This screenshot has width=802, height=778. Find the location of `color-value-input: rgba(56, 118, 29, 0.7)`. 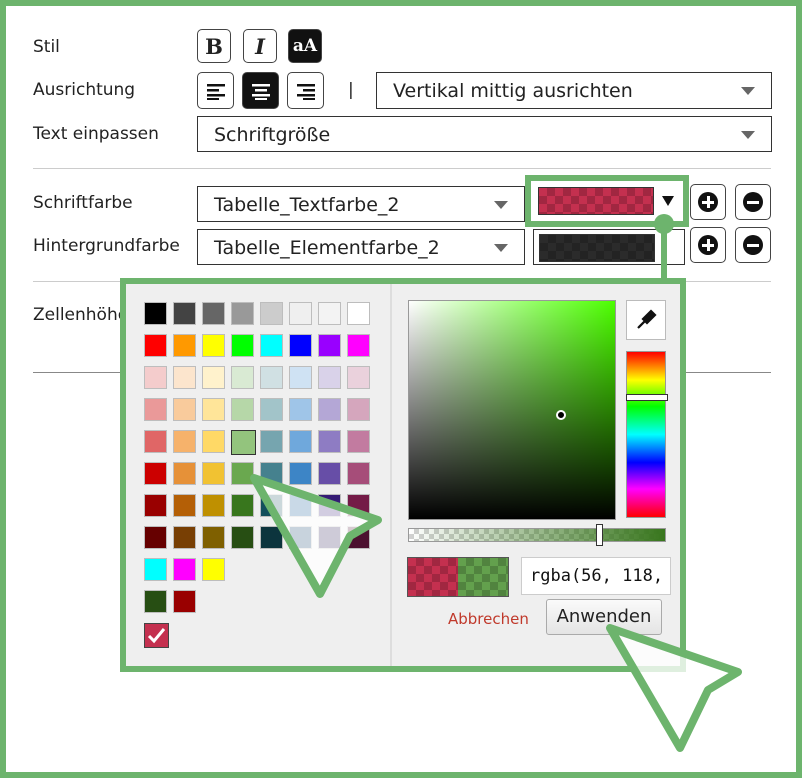

color-value-input: rgba(56, 118, 29, 0.7) is located at coordinates (596, 576).